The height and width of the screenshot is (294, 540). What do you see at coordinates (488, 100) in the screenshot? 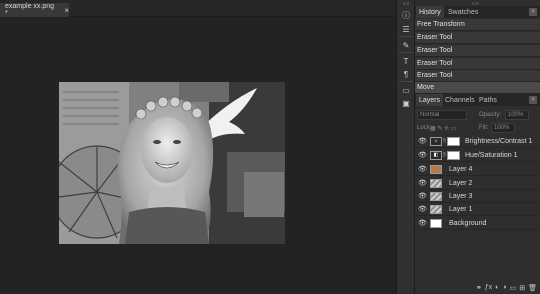
I see `tab-paths: Paths` at bounding box center [488, 100].